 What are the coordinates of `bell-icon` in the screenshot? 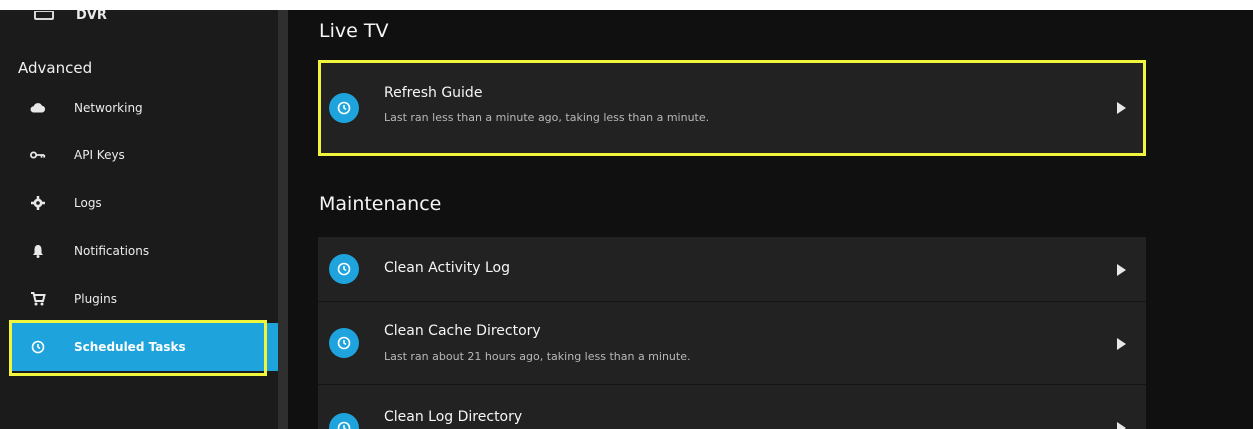 It's located at (38, 251).